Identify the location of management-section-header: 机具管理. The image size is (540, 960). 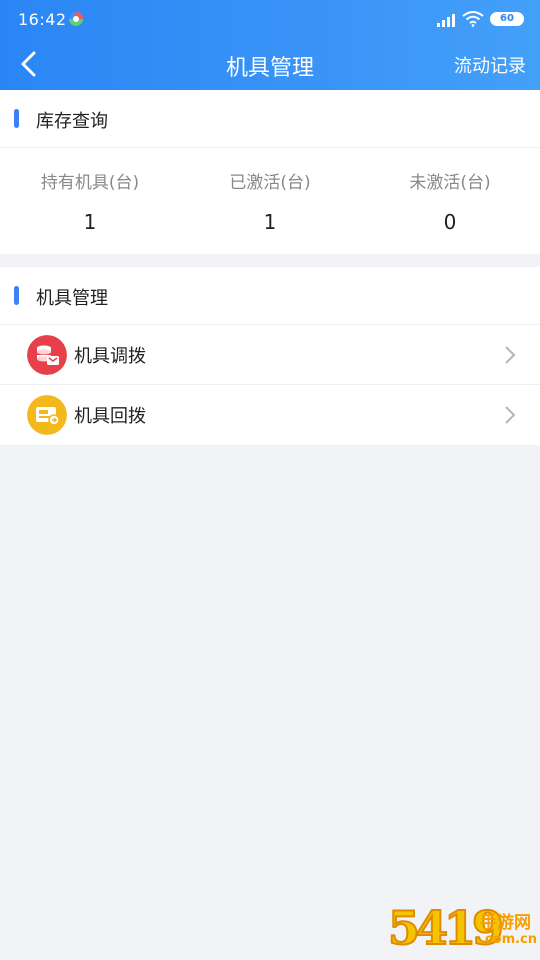
(270, 296).